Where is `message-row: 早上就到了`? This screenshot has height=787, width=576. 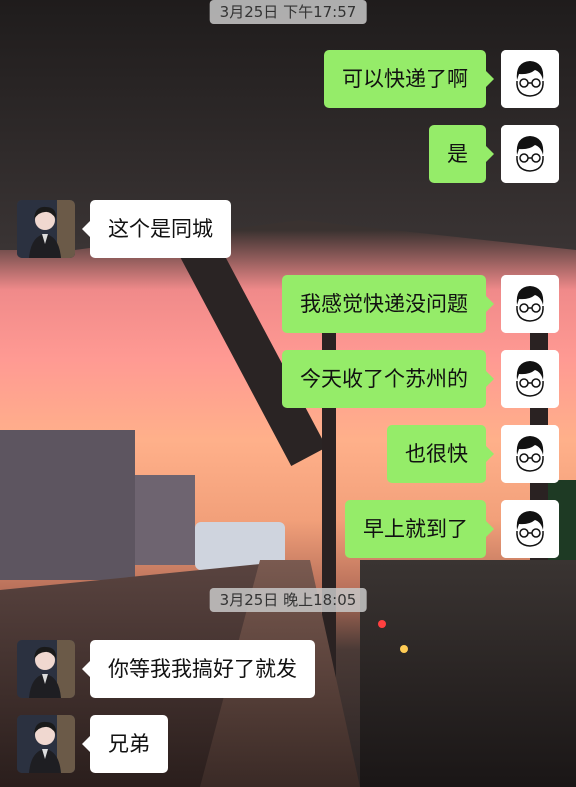
message-row: 早上就到了 is located at coordinates (288, 529).